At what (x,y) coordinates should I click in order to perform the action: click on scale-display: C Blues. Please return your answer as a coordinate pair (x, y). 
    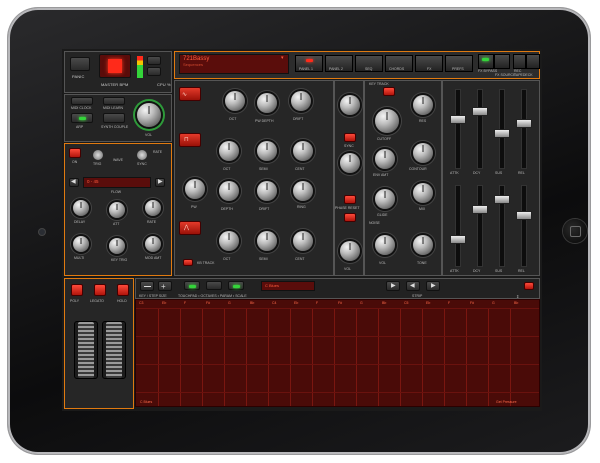
    Looking at the image, I should click on (288, 286).